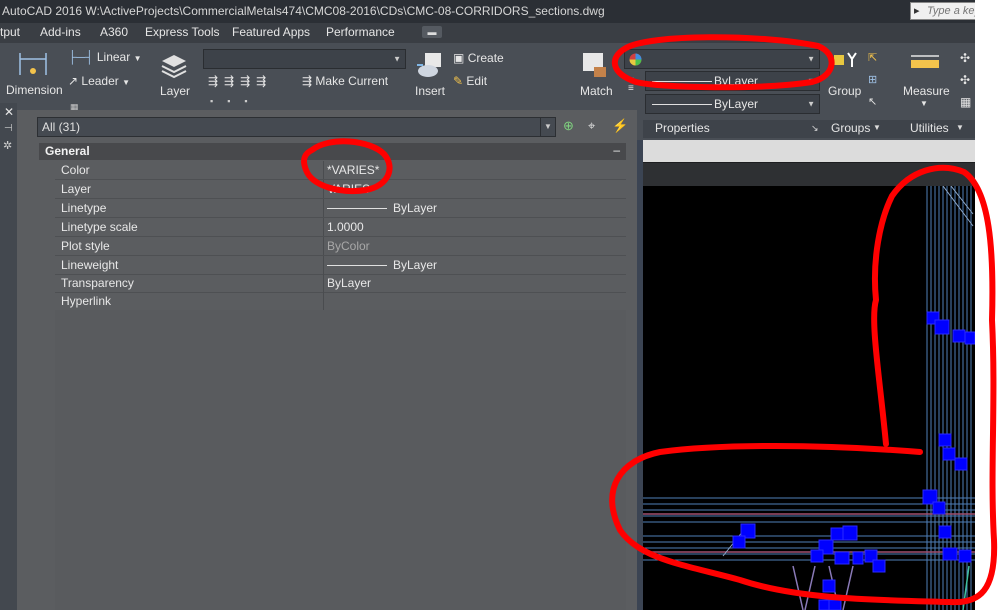 The image size is (999, 610). What do you see at coordinates (34, 90) in the screenshot?
I see `dimension-label: Dimension` at bounding box center [34, 90].